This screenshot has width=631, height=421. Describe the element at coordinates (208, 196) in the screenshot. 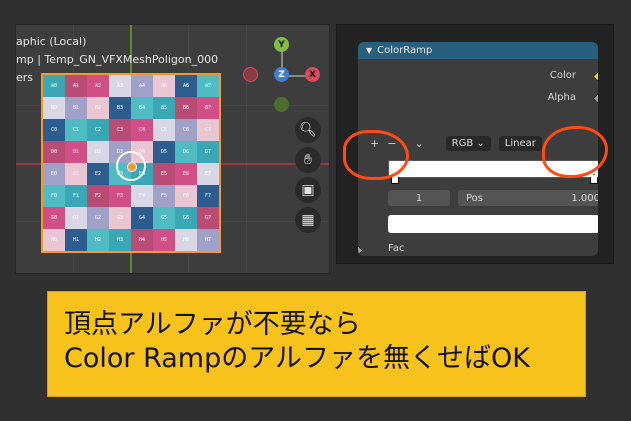

I see `mesh-cell: F7` at that location.